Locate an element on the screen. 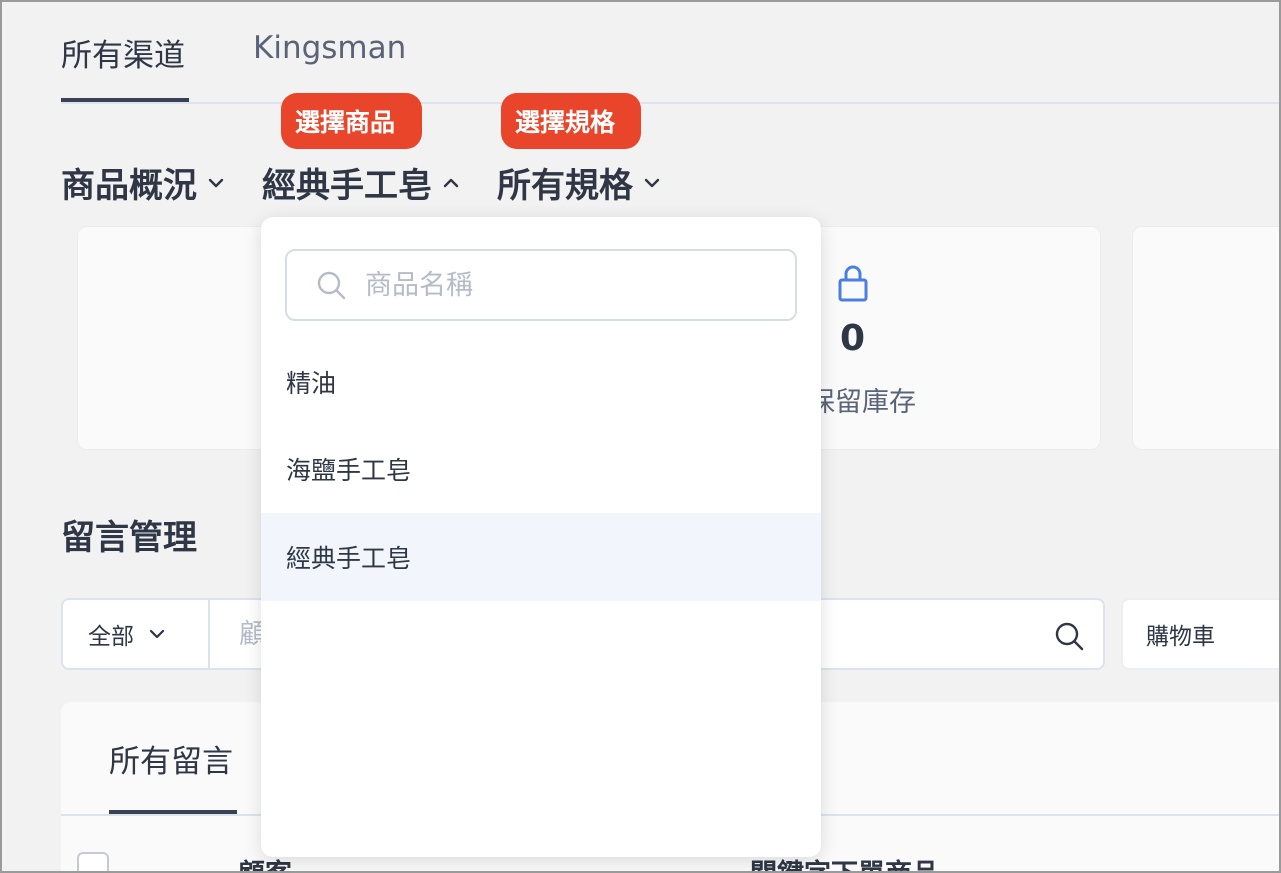 The height and width of the screenshot is (873, 1281). product-selector: 經典手工皂 is located at coordinates (361, 182).